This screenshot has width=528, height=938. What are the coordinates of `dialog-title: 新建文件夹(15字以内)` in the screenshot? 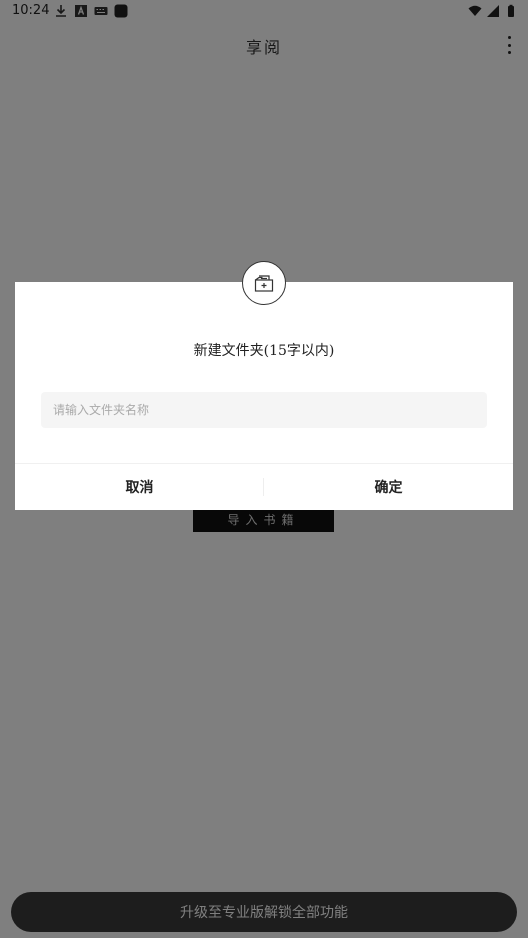 It's located at (264, 351).